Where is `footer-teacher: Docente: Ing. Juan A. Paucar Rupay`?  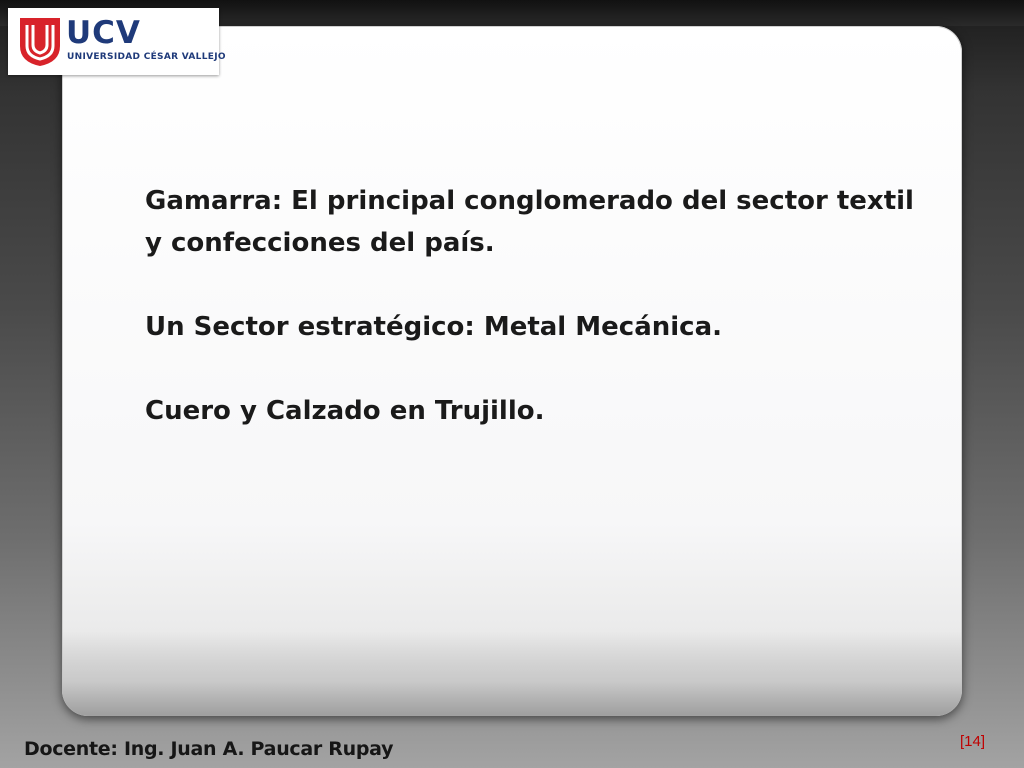 footer-teacher: Docente: Ing. Juan A. Paucar Rupay is located at coordinates (209, 749).